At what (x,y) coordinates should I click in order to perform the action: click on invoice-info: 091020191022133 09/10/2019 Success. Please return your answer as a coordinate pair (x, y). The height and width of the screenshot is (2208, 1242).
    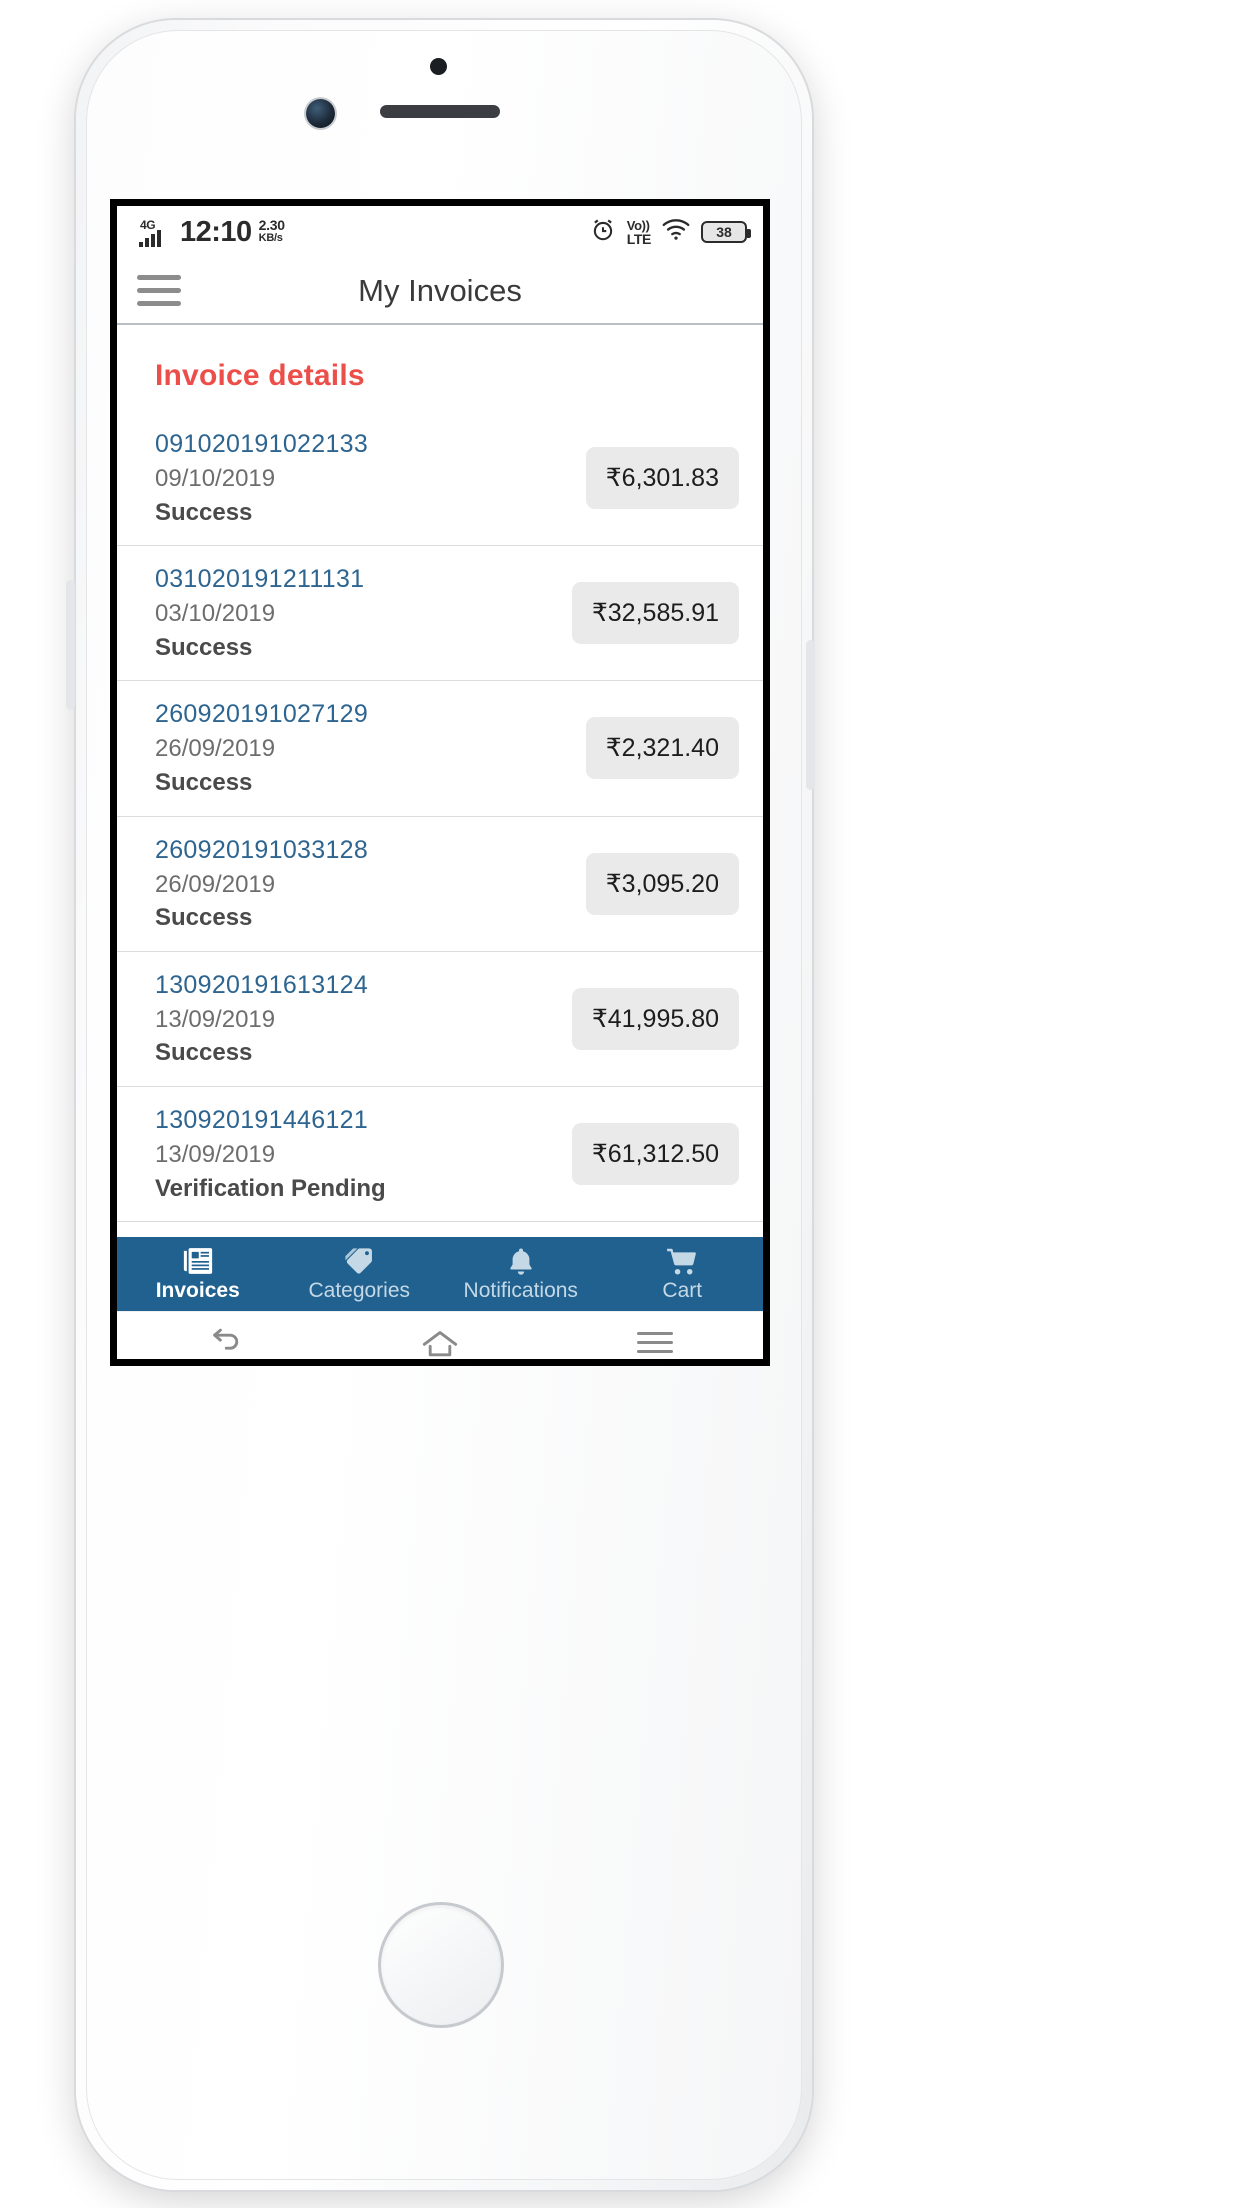
    Looking at the image, I should click on (365, 478).